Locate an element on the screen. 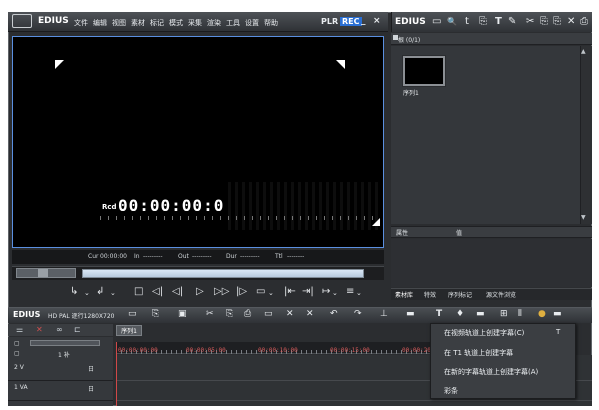 This screenshot has height=410, width=599. sync-lock-icon: ∞ is located at coordinates (59, 329).